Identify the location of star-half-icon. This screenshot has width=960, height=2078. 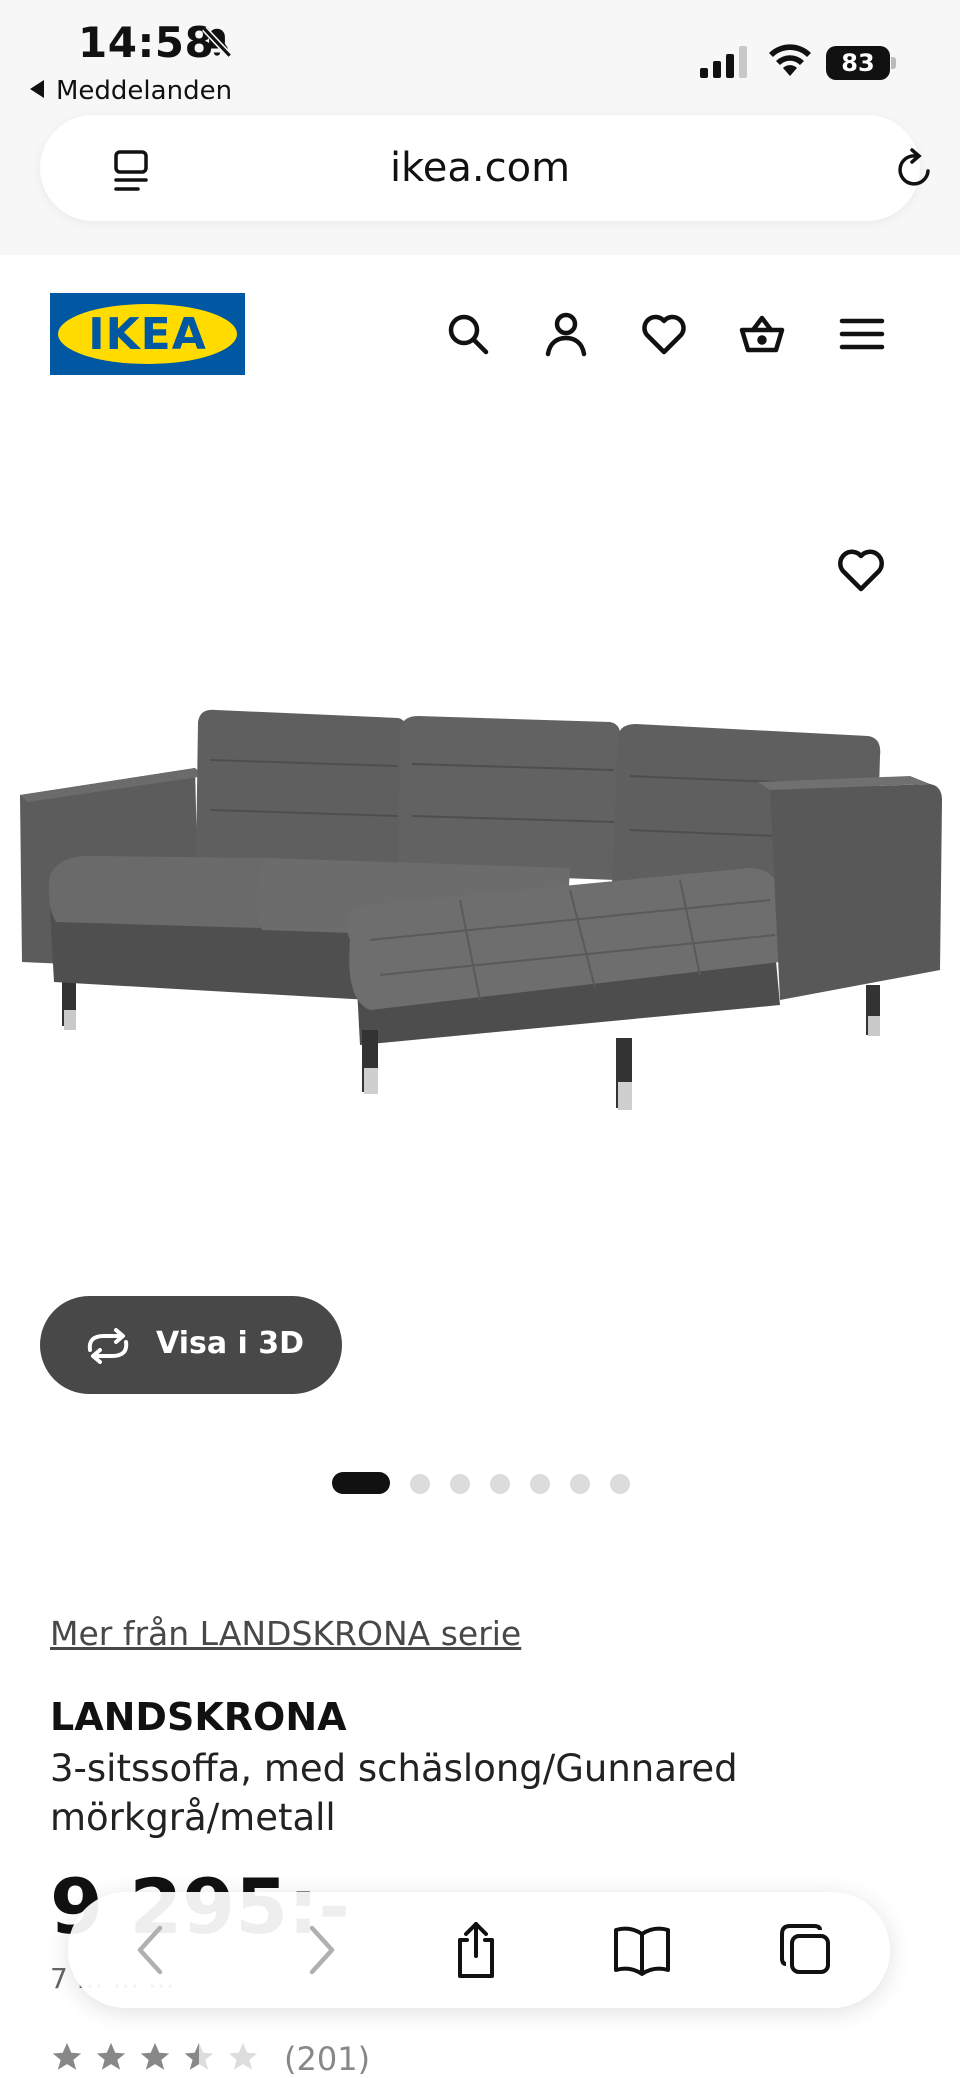
(199, 2056).